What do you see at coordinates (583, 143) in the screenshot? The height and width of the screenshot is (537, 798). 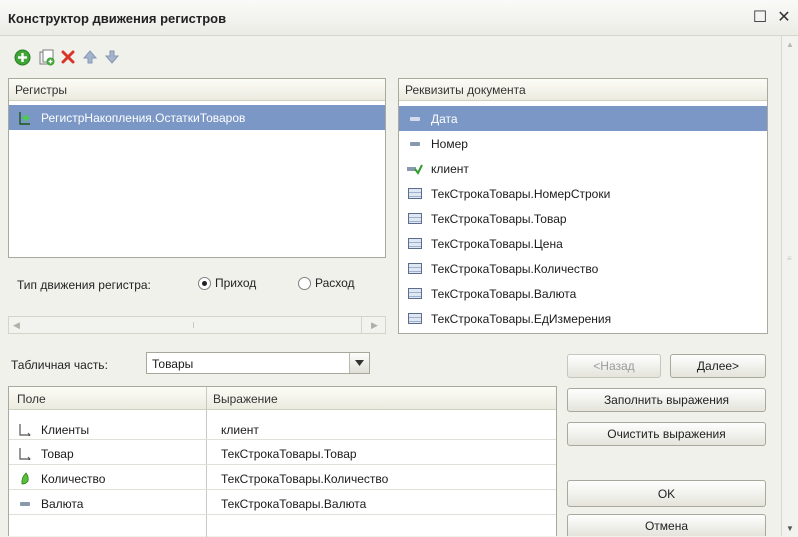 I see `attribute-item: Номер` at bounding box center [583, 143].